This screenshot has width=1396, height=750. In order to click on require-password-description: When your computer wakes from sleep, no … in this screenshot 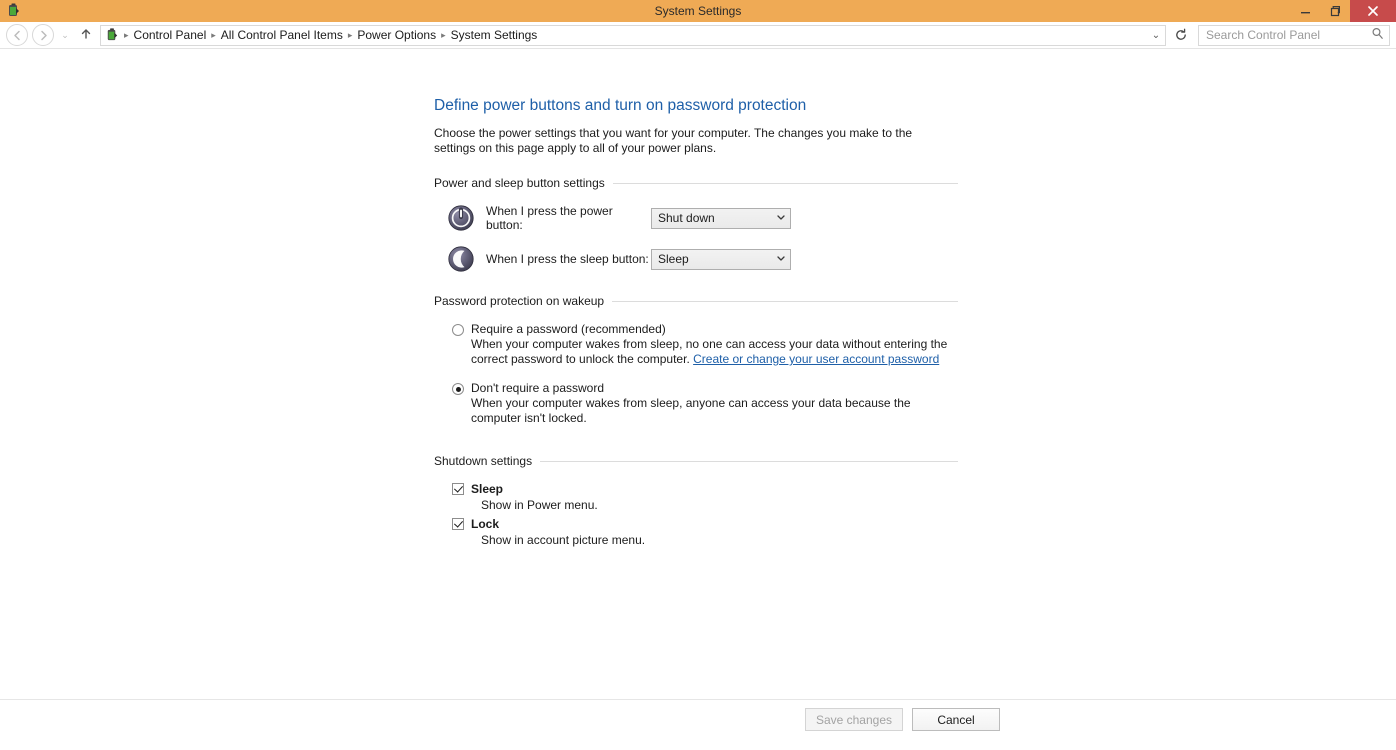, I will do `click(716, 352)`.